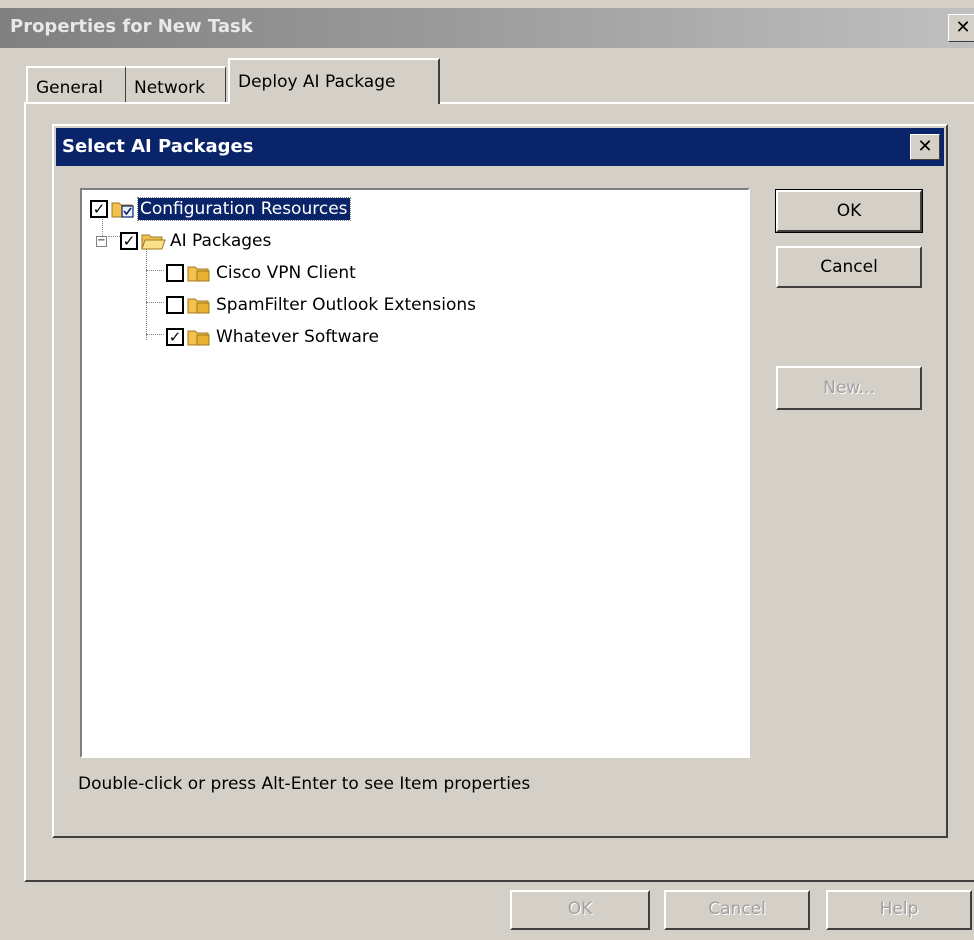 This screenshot has width=974, height=940. I want to click on tab-network-label: Network, so click(169, 88).